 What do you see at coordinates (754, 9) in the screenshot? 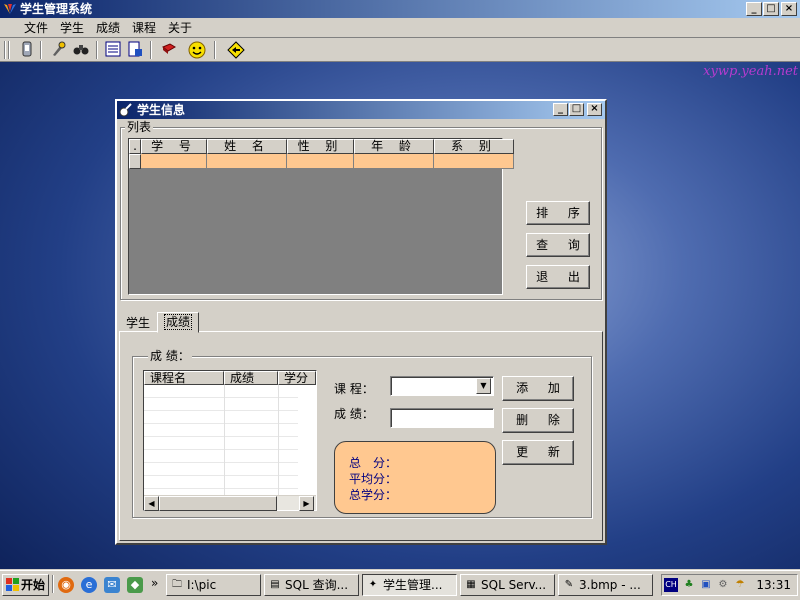
I see `minimize-button: _` at bounding box center [754, 9].